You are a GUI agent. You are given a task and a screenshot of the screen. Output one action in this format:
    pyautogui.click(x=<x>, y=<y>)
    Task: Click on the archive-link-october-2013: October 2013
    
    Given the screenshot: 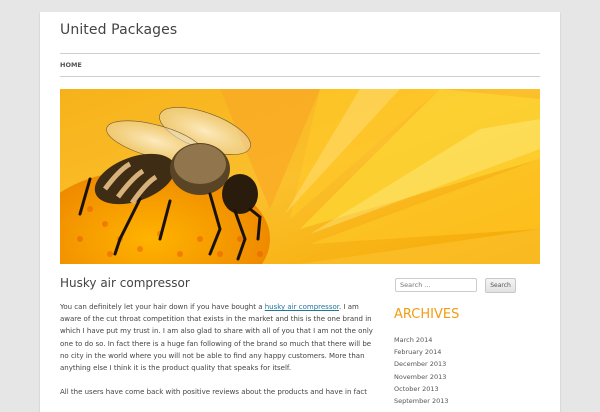 What is the action you would take?
    pyautogui.click(x=421, y=389)
    